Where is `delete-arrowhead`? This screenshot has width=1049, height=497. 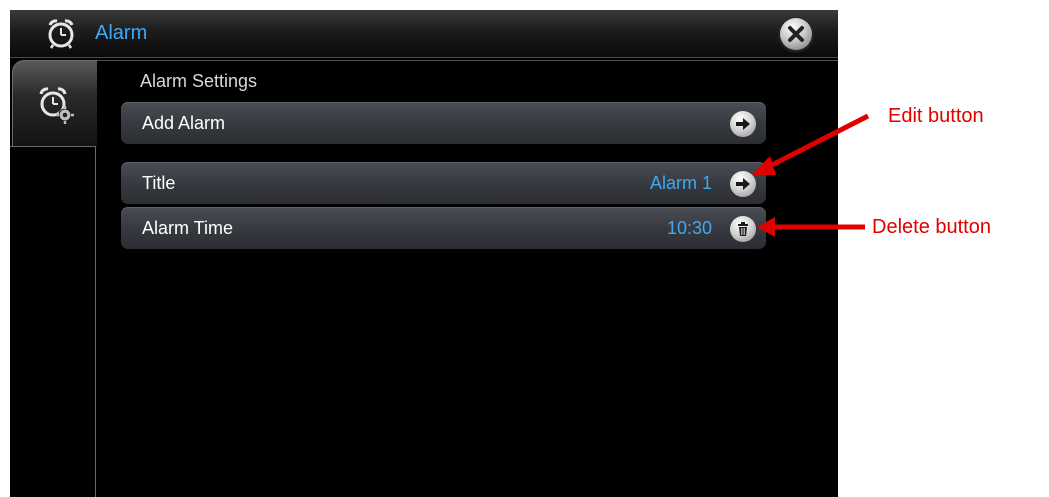
delete-arrowhead is located at coordinates (766, 227).